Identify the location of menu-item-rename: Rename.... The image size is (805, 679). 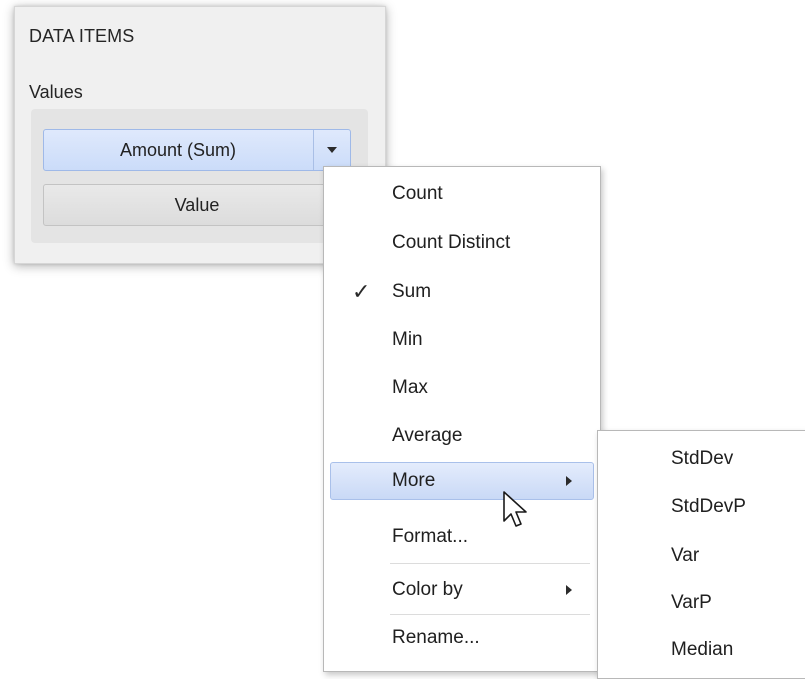
(462, 638).